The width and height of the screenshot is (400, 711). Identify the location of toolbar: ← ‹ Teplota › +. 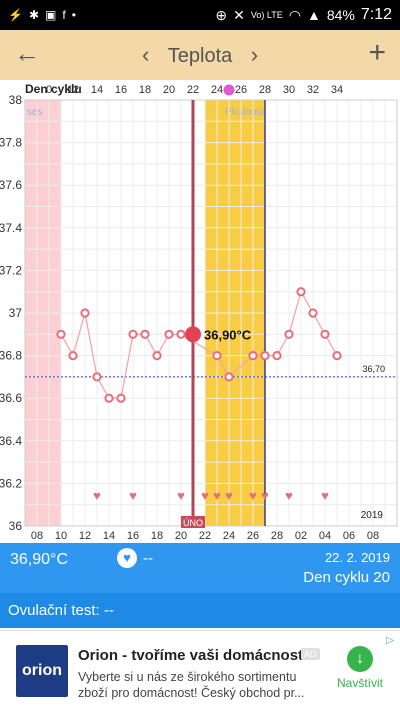
(200, 55).